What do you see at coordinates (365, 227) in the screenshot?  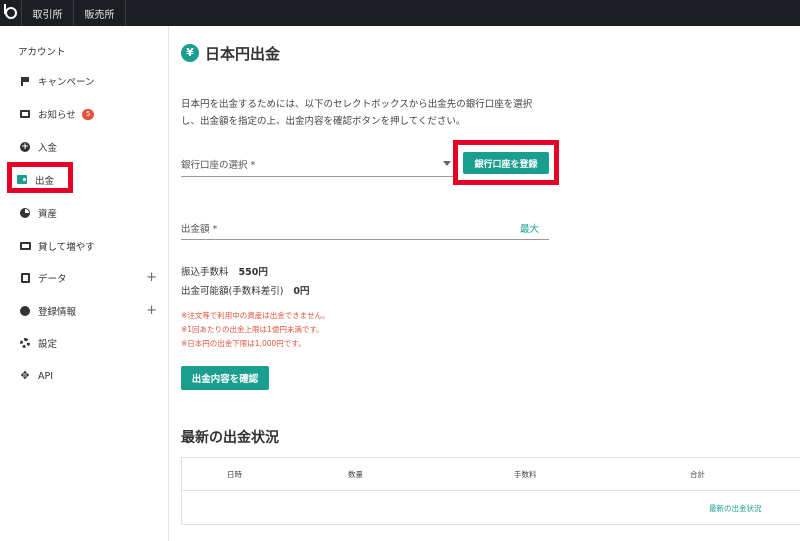 I see `amount-field: 出金額 * 最大` at bounding box center [365, 227].